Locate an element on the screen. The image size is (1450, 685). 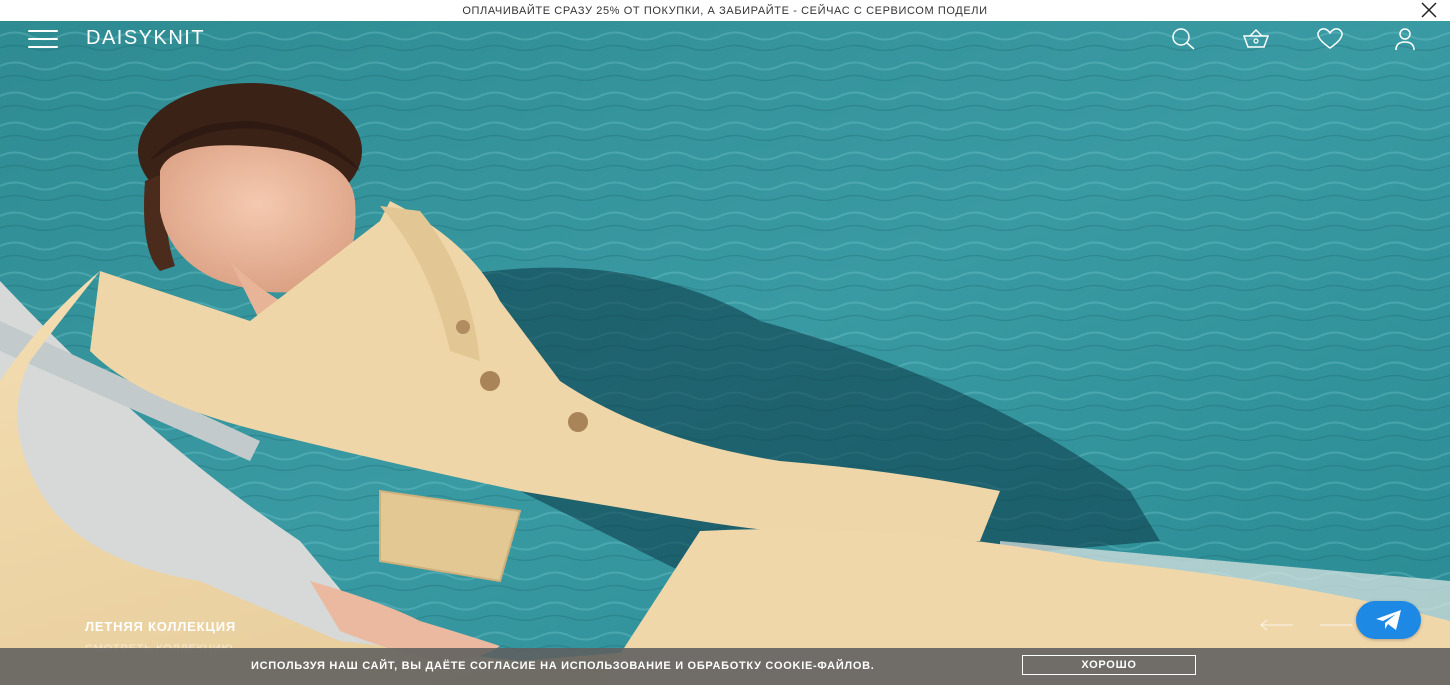
arrow-right-icon is located at coordinates (1336, 625).